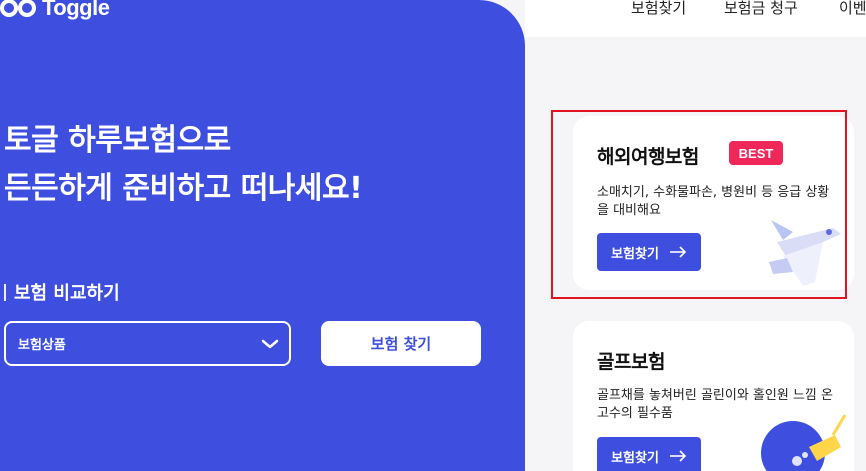  Describe the element at coordinates (631, 362) in the screenshot. I see `card-title: 골프보험` at that location.